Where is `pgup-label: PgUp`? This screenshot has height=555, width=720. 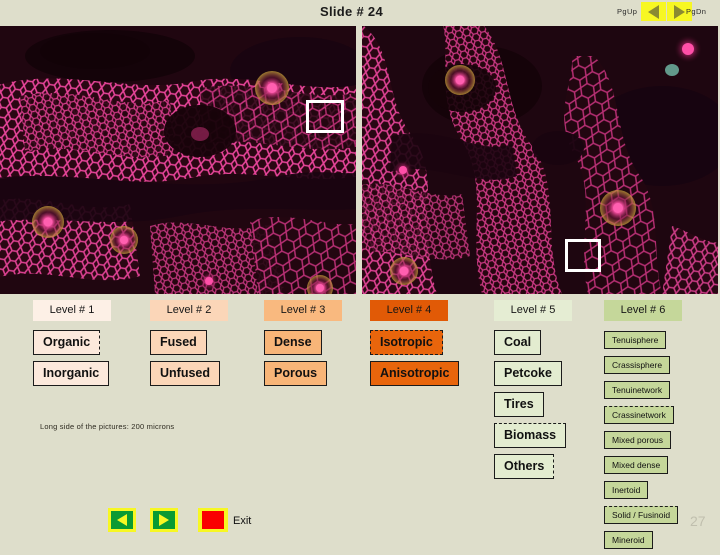 pgup-label: PgUp is located at coordinates (627, 11).